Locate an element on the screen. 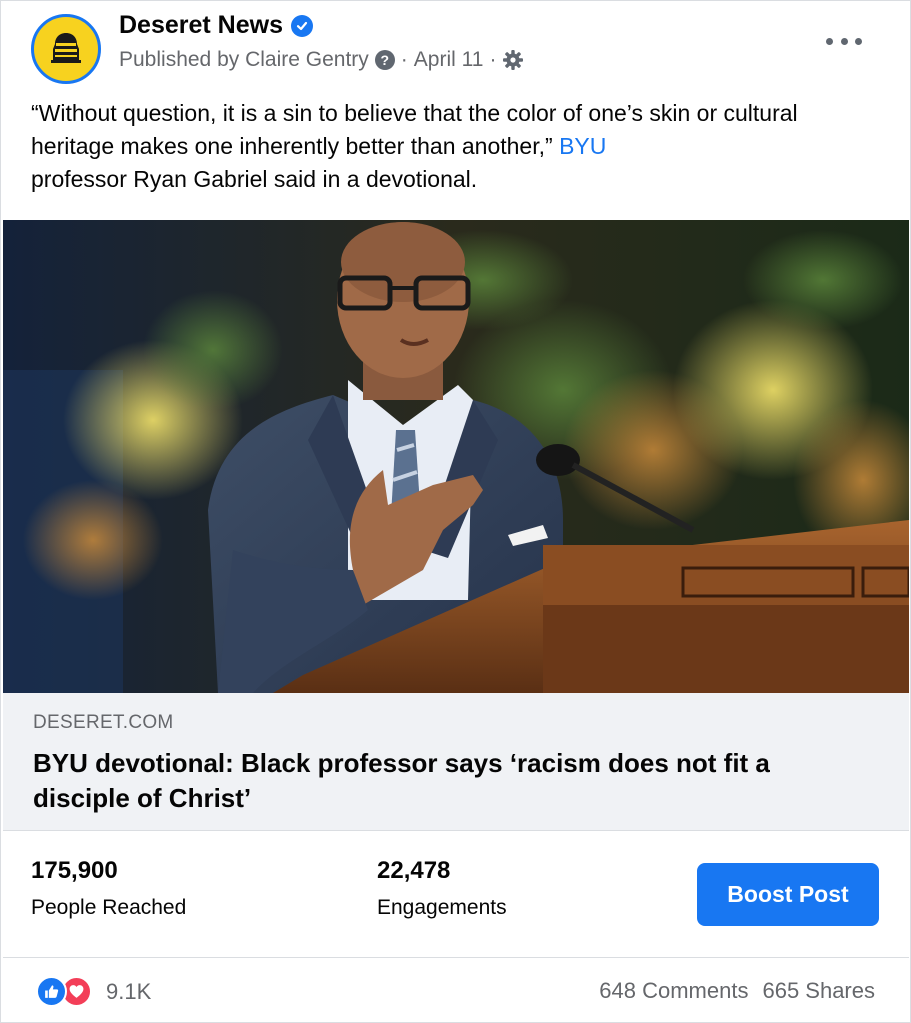 Image resolution: width=911 pixels, height=1023 pixels. more-options-button is located at coordinates (844, 41).